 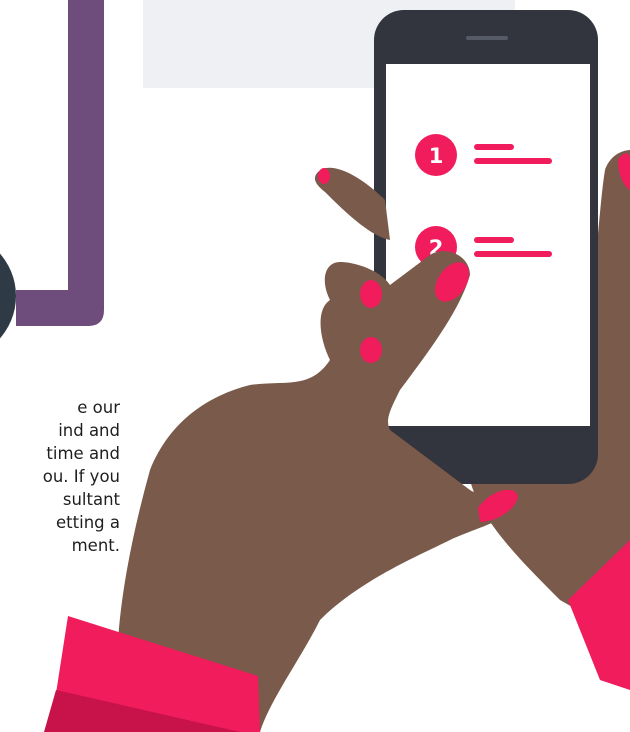 What do you see at coordinates (371, 294) in the screenshot?
I see `middle-finger-nail` at bounding box center [371, 294].